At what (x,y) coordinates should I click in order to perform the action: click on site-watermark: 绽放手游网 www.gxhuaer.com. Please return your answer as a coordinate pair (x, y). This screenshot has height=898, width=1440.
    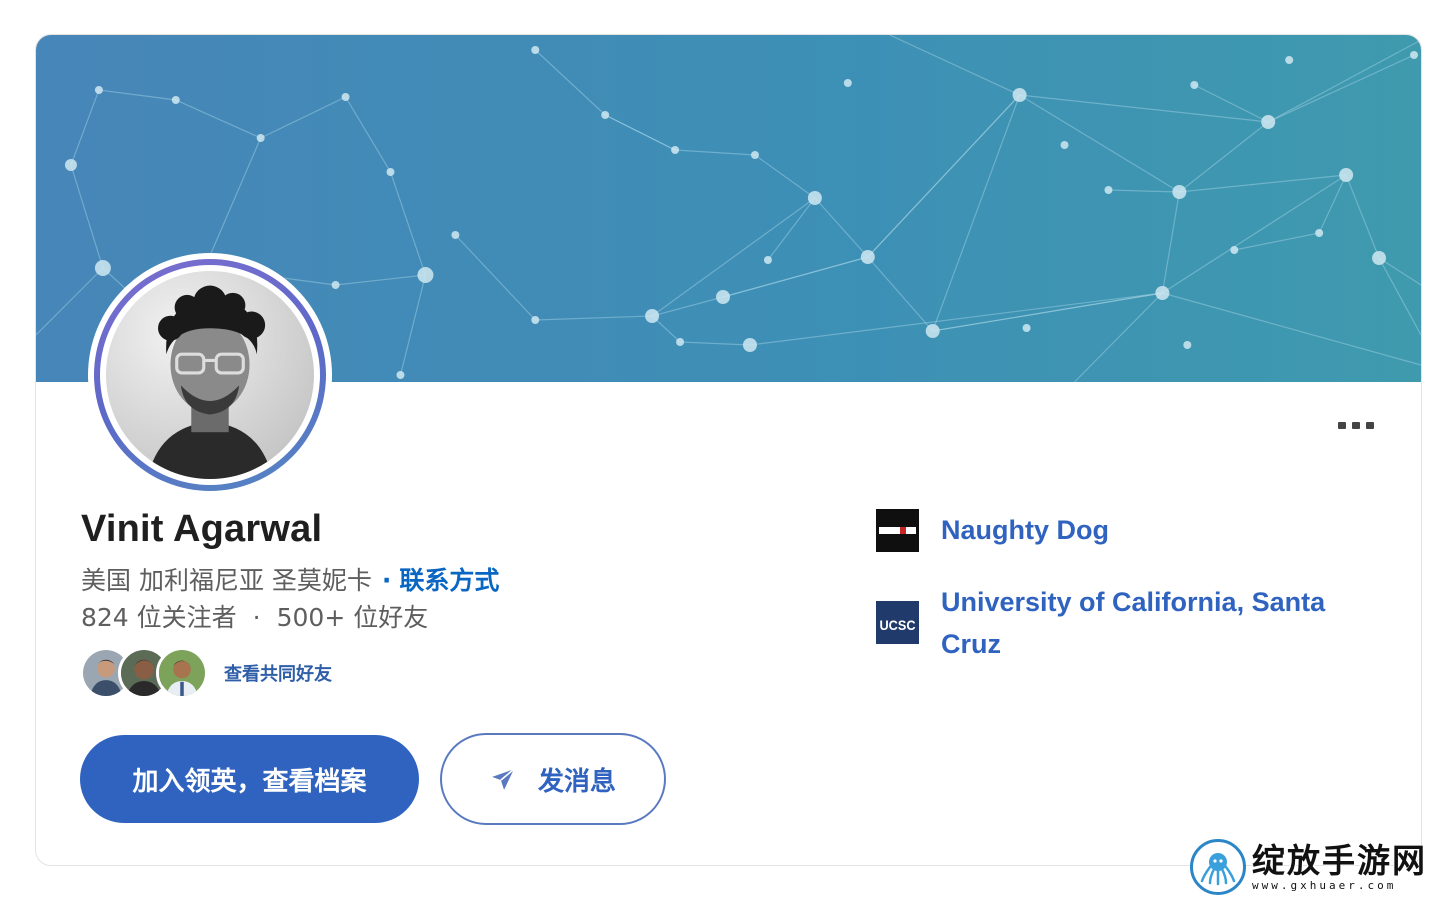
    Looking at the image, I should click on (1315, 867).